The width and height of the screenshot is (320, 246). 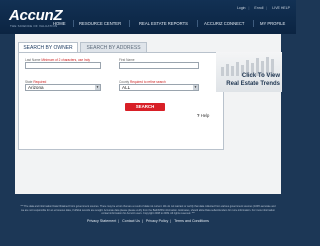 I want to click on nav-my-profile: MY PROFILE, so click(x=272, y=23).